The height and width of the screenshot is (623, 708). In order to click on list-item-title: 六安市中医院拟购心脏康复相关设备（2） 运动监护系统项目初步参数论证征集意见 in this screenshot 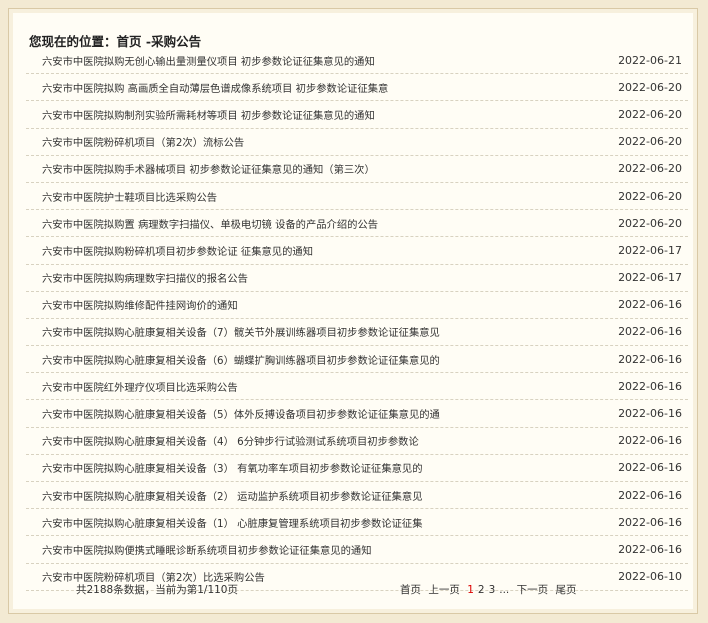, I will do `click(224, 495)`.